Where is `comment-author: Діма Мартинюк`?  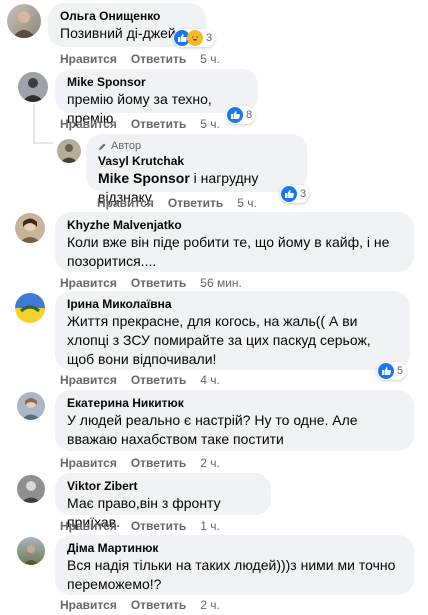
comment-author: Діма Мартинюк is located at coordinates (234, 548).